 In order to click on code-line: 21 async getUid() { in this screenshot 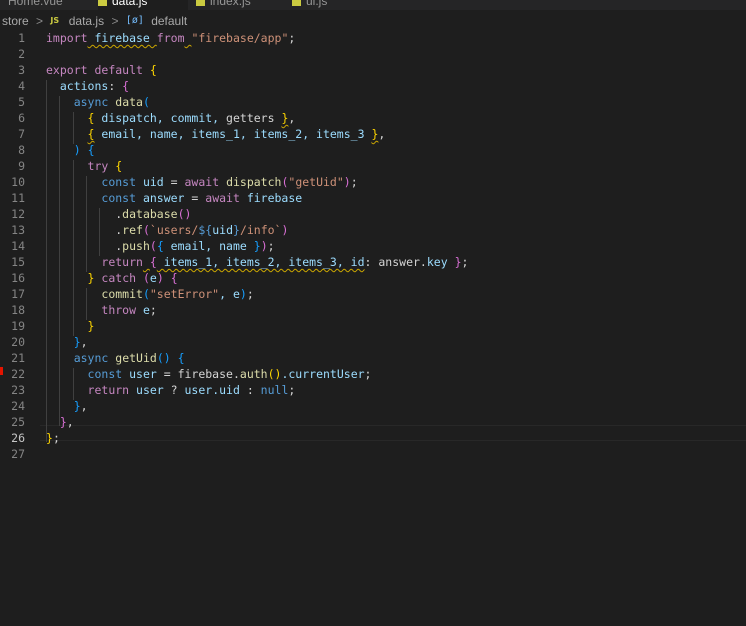, I will do `click(373, 358)`.